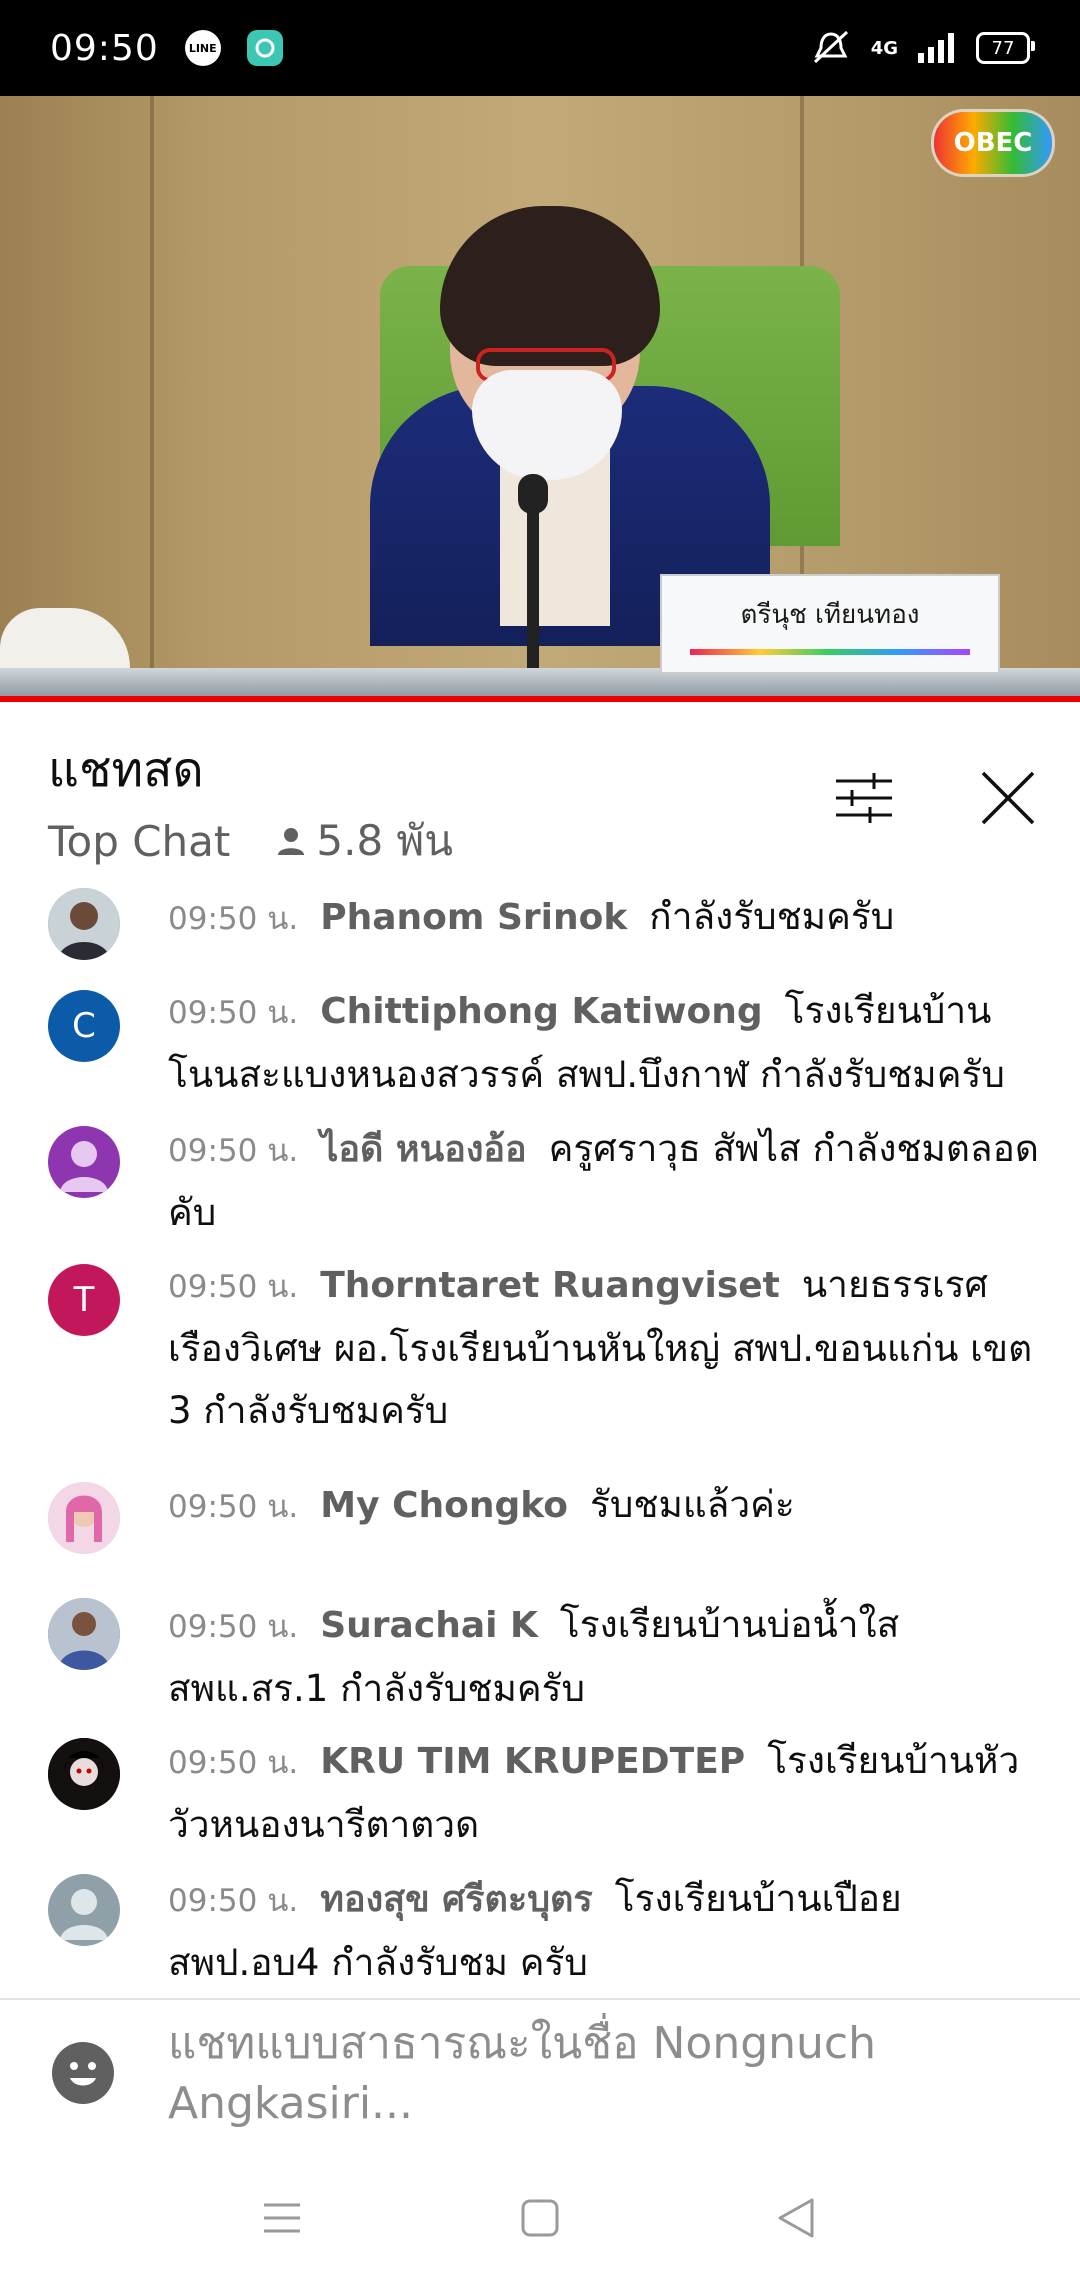 This screenshot has width=1080, height=2280. I want to click on home-button, so click(540, 2218).